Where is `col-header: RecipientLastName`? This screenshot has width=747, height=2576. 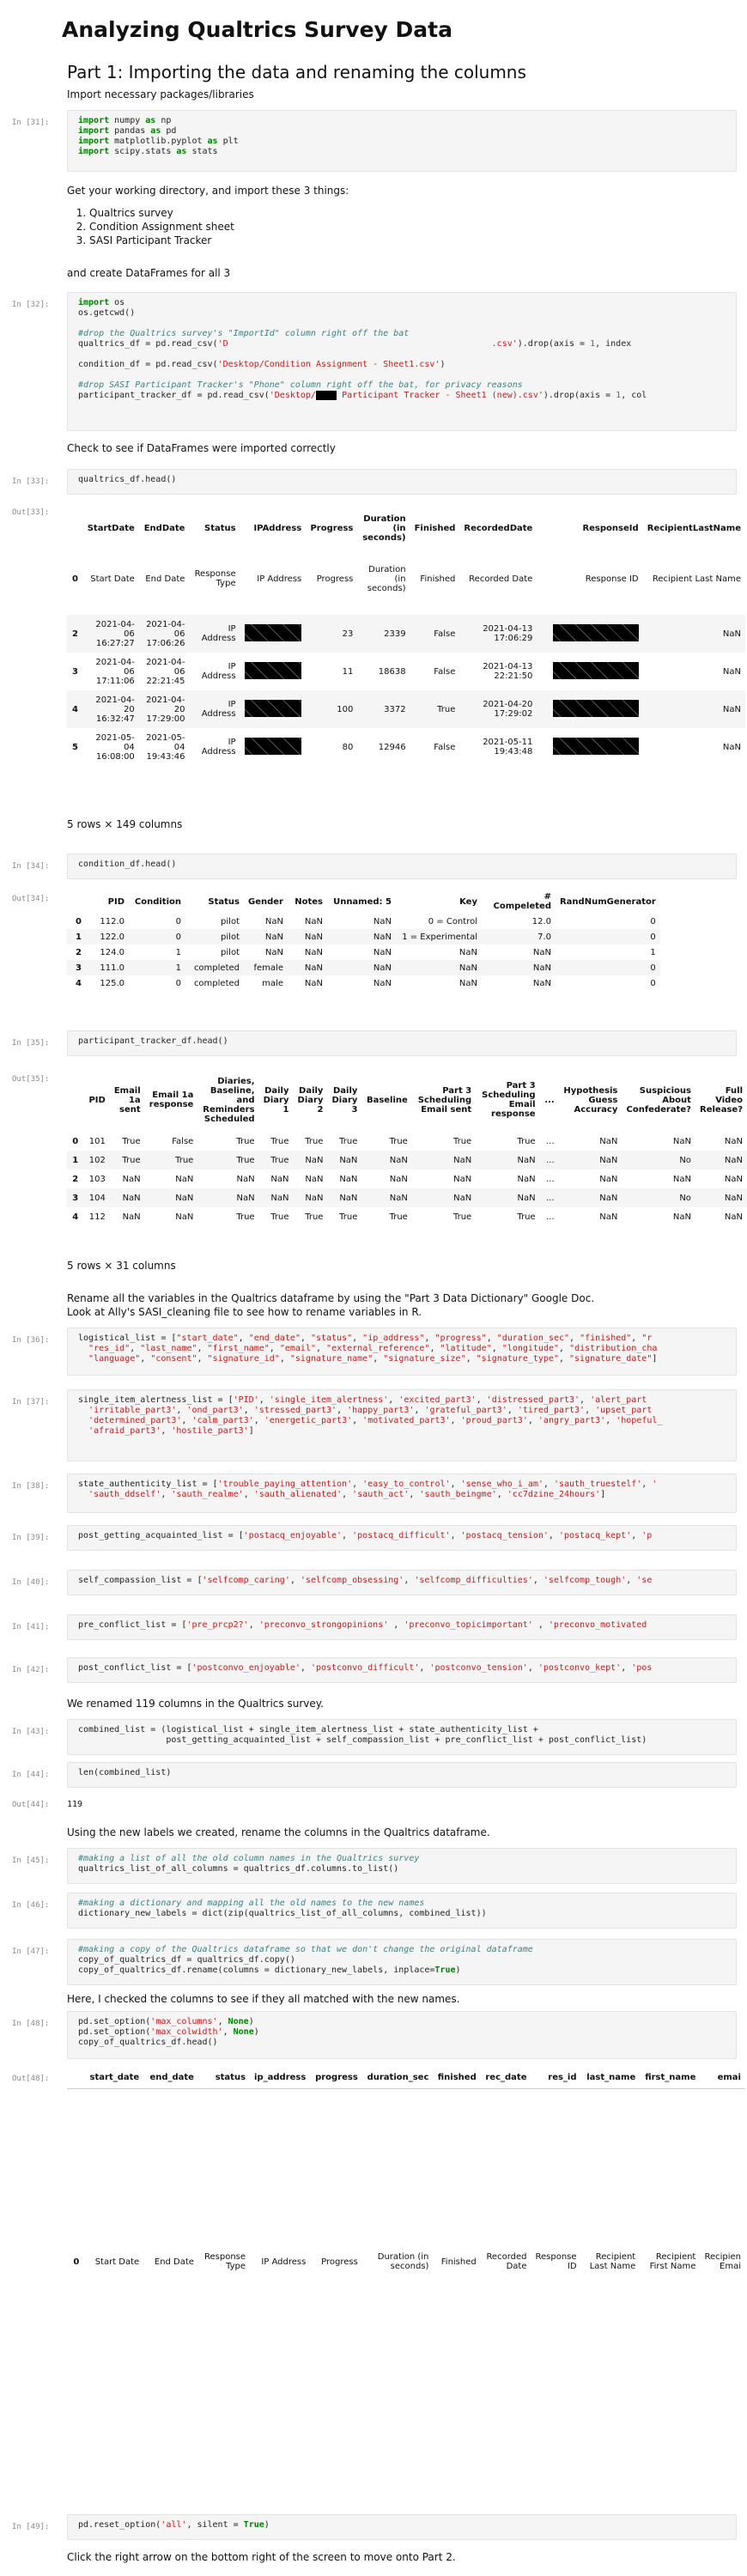
col-header: RecipientLastName is located at coordinates (694, 528).